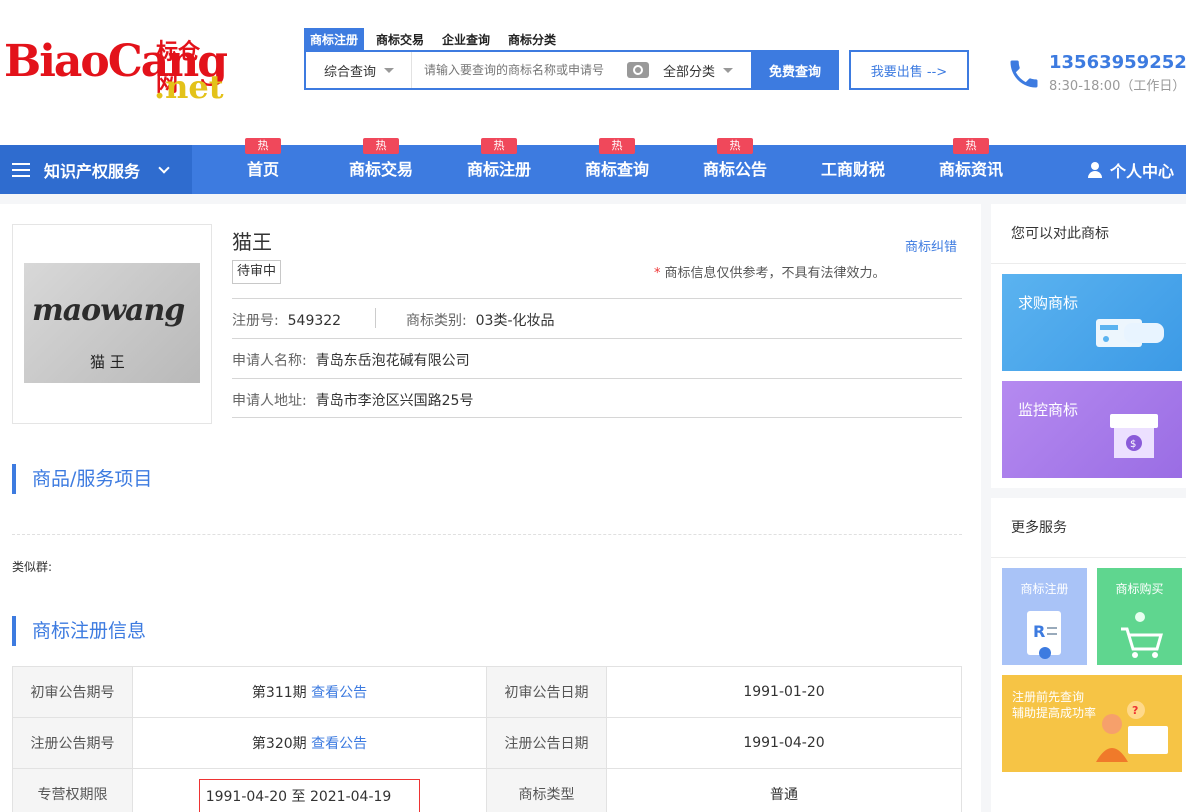  What do you see at coordinates (334, 39) in the screenshot?
I see `tab-trademark-register: 商标注册` at bounding box center [334, 39].